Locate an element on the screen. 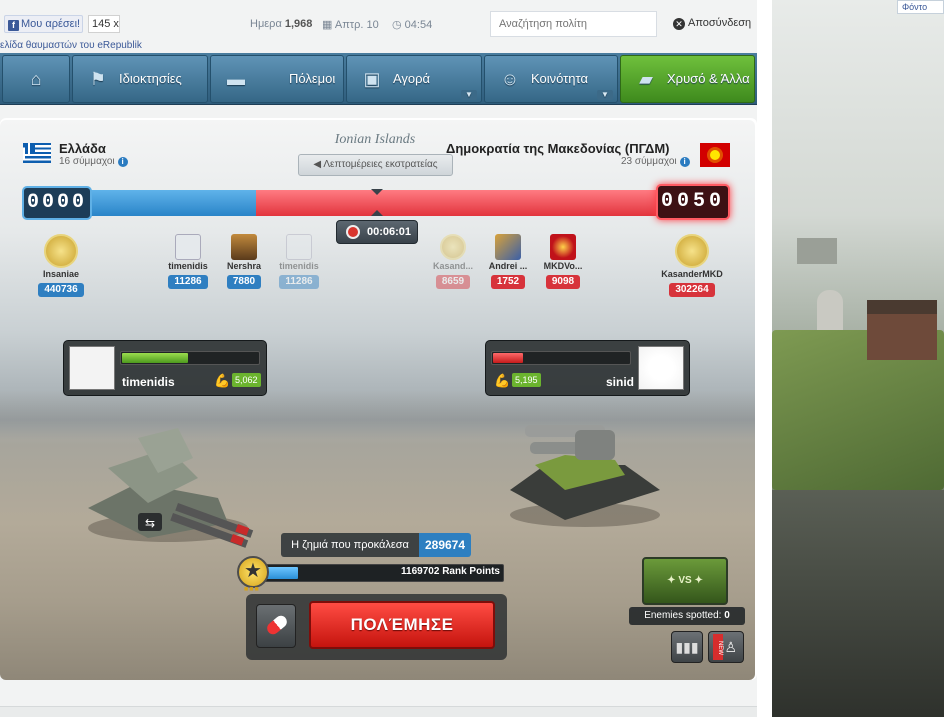 The image size is (944, 717). like-count-value: 145 is located at coordinates (101, 24).